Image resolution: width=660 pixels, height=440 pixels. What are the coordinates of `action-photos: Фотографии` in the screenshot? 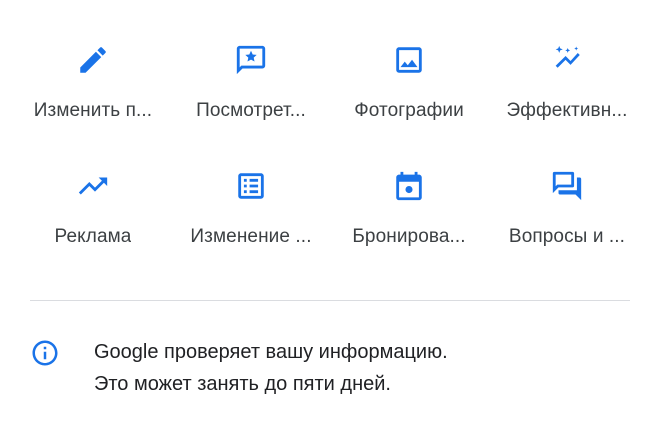 It's located at (409, 90).